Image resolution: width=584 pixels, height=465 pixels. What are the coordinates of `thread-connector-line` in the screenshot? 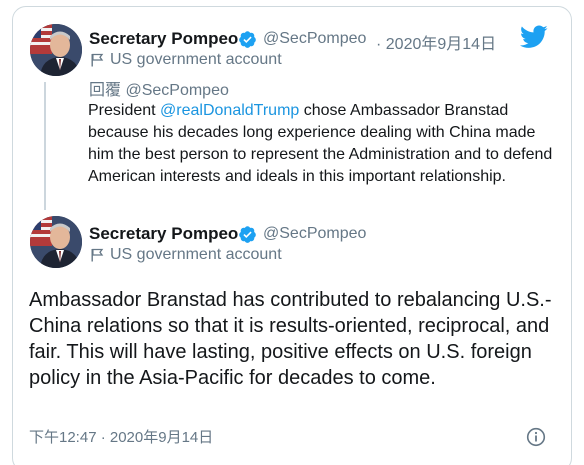 It's located at (45, 146).